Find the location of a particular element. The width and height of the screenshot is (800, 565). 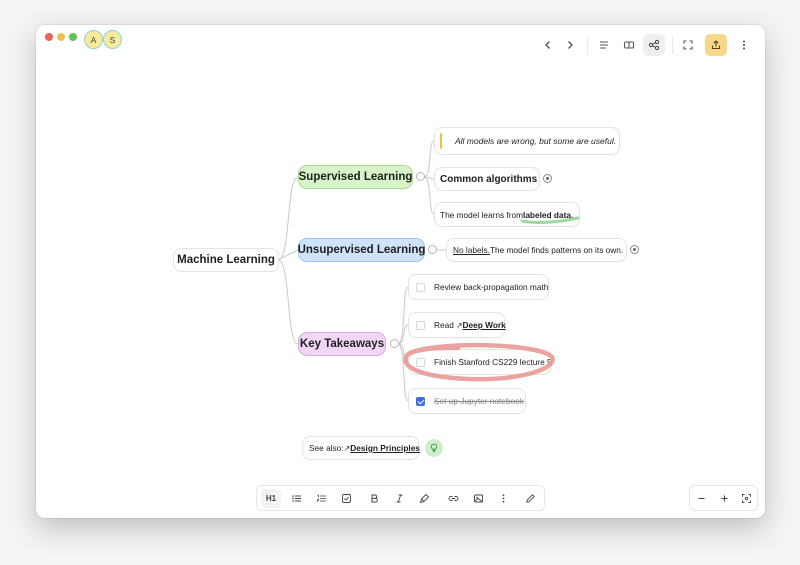

description-text: The model learns from is located at coordinates (482, 214).